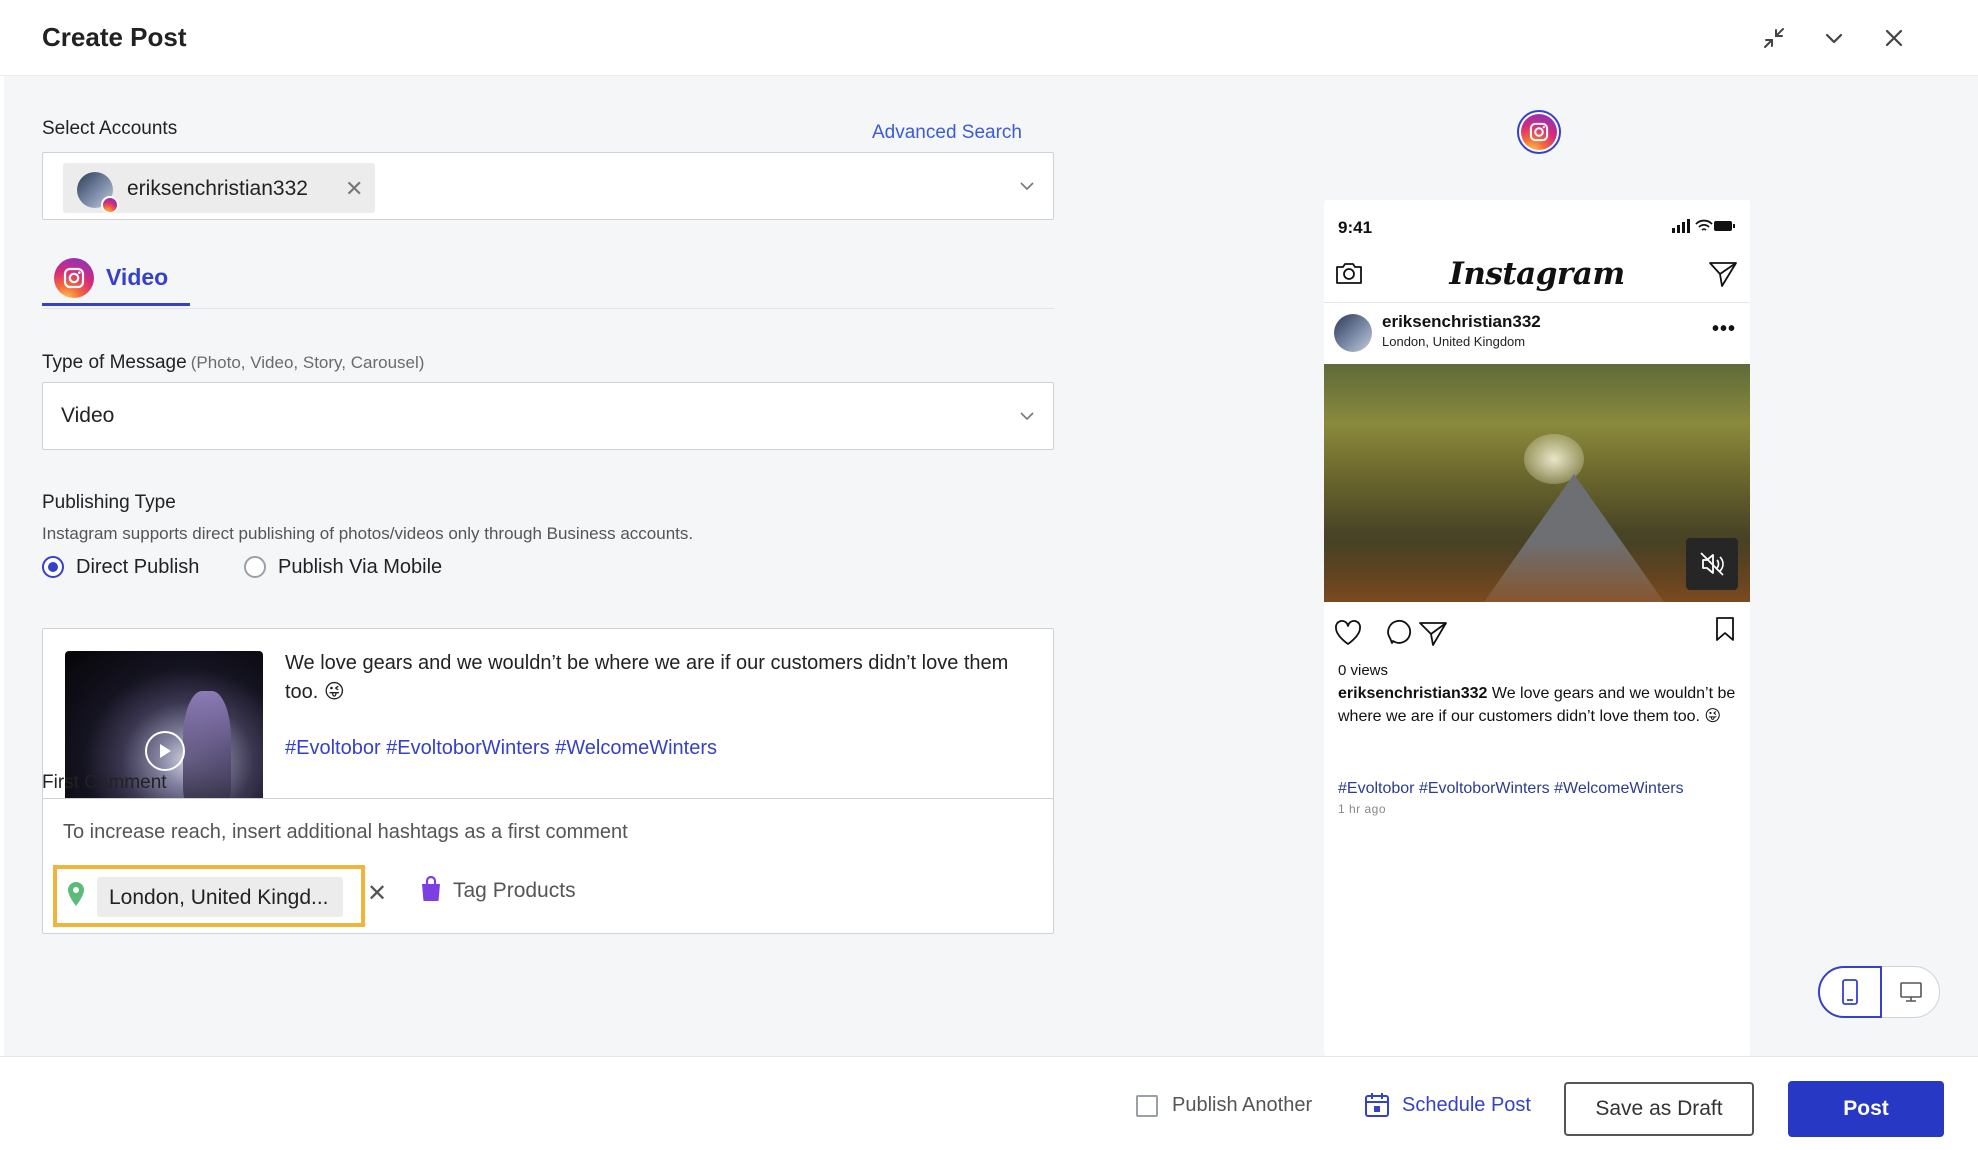 The width and height of the screenshot is (1978, 1150). Describe the element at coordinates (1355, 227) in the screenshot. I see `phone-time: 9:41` at that location.